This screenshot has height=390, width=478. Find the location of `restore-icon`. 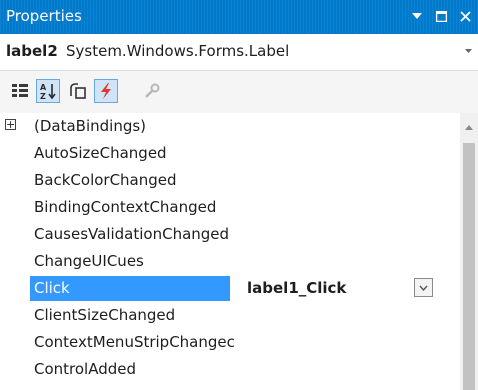

restore-icon is located at coordinates (441, 16).